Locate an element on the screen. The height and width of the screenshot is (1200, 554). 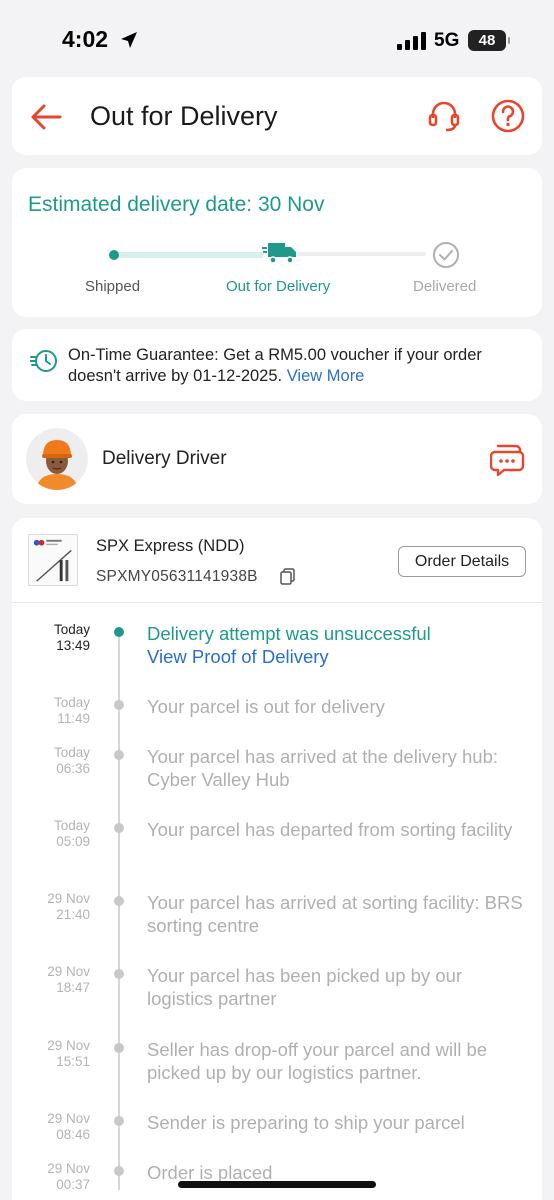
headset-icon is located at coordinates (444, 116).